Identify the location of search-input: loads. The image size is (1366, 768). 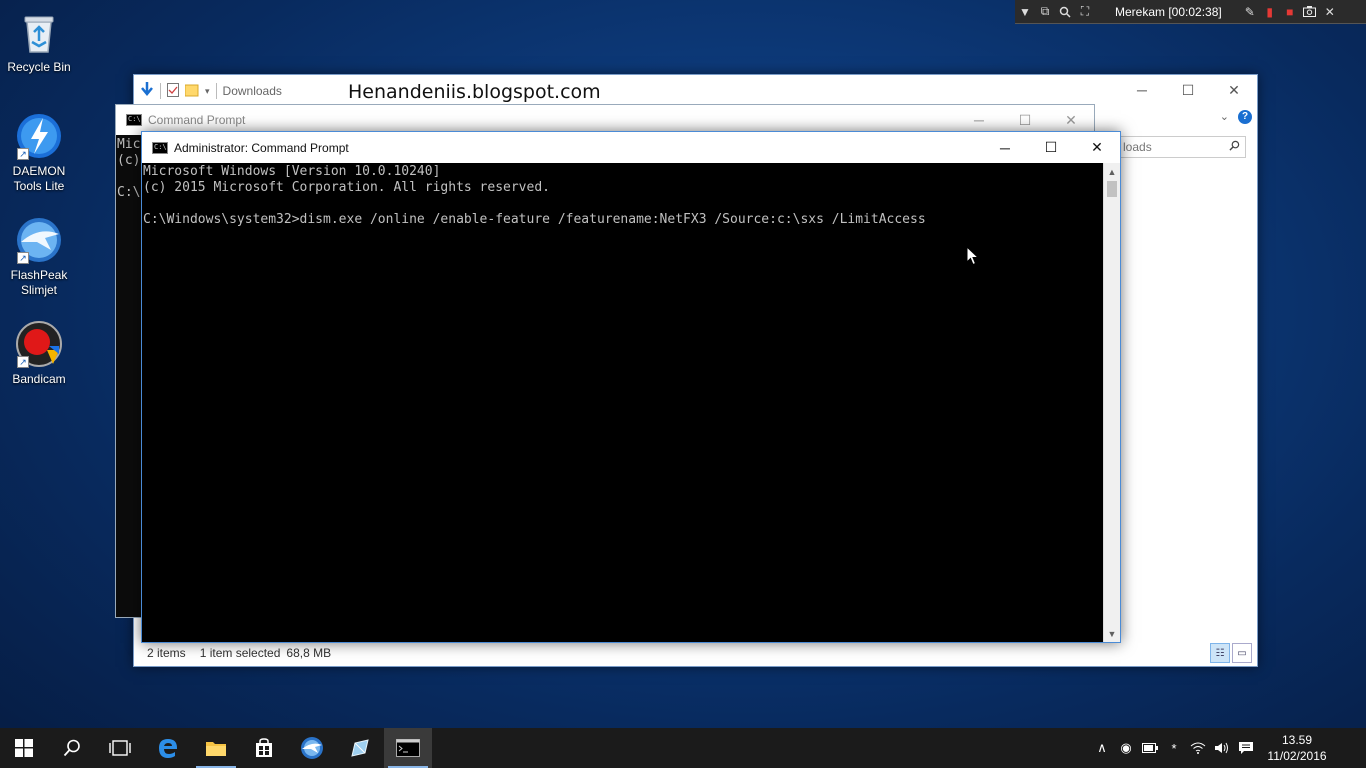
(1182, 147).